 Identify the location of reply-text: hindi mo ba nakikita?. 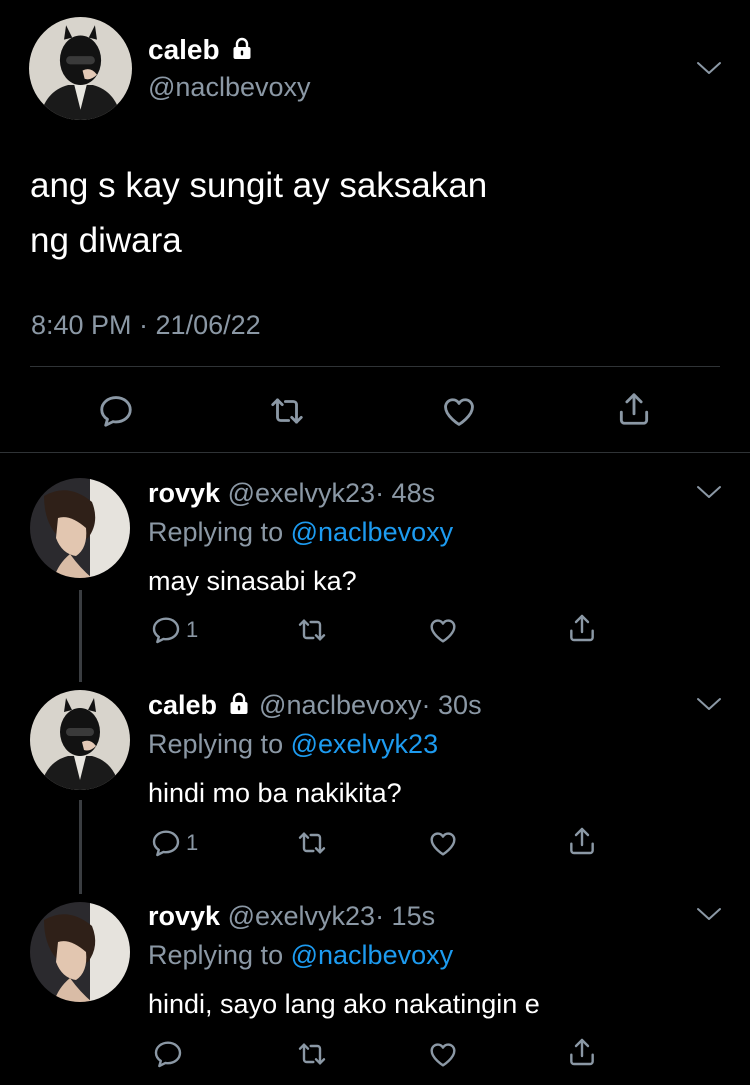
(275, 793).